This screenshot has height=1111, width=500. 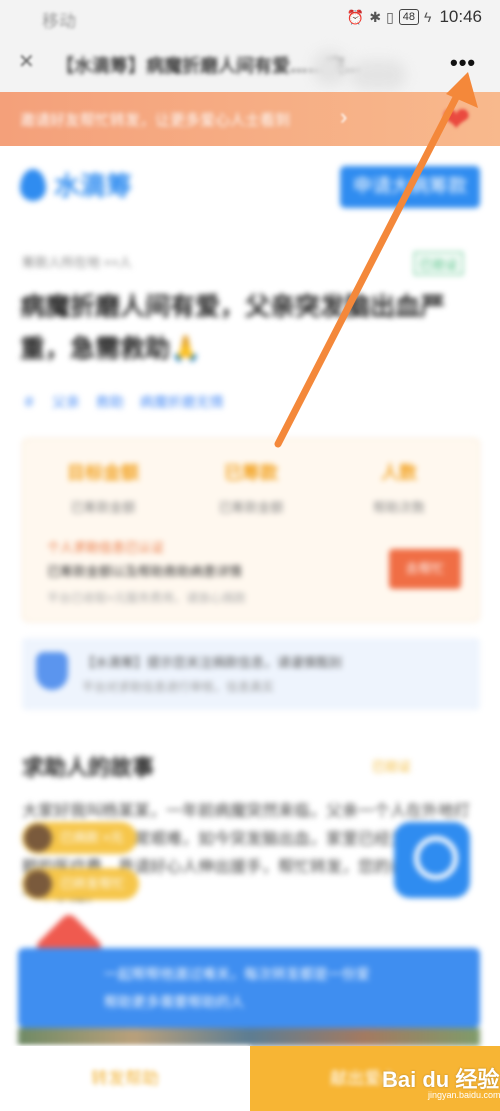 What do you see at coordinates (355, 16) in the screenshot?
I see `alarm-icon: ⏰` at bounding box center [355, 16].